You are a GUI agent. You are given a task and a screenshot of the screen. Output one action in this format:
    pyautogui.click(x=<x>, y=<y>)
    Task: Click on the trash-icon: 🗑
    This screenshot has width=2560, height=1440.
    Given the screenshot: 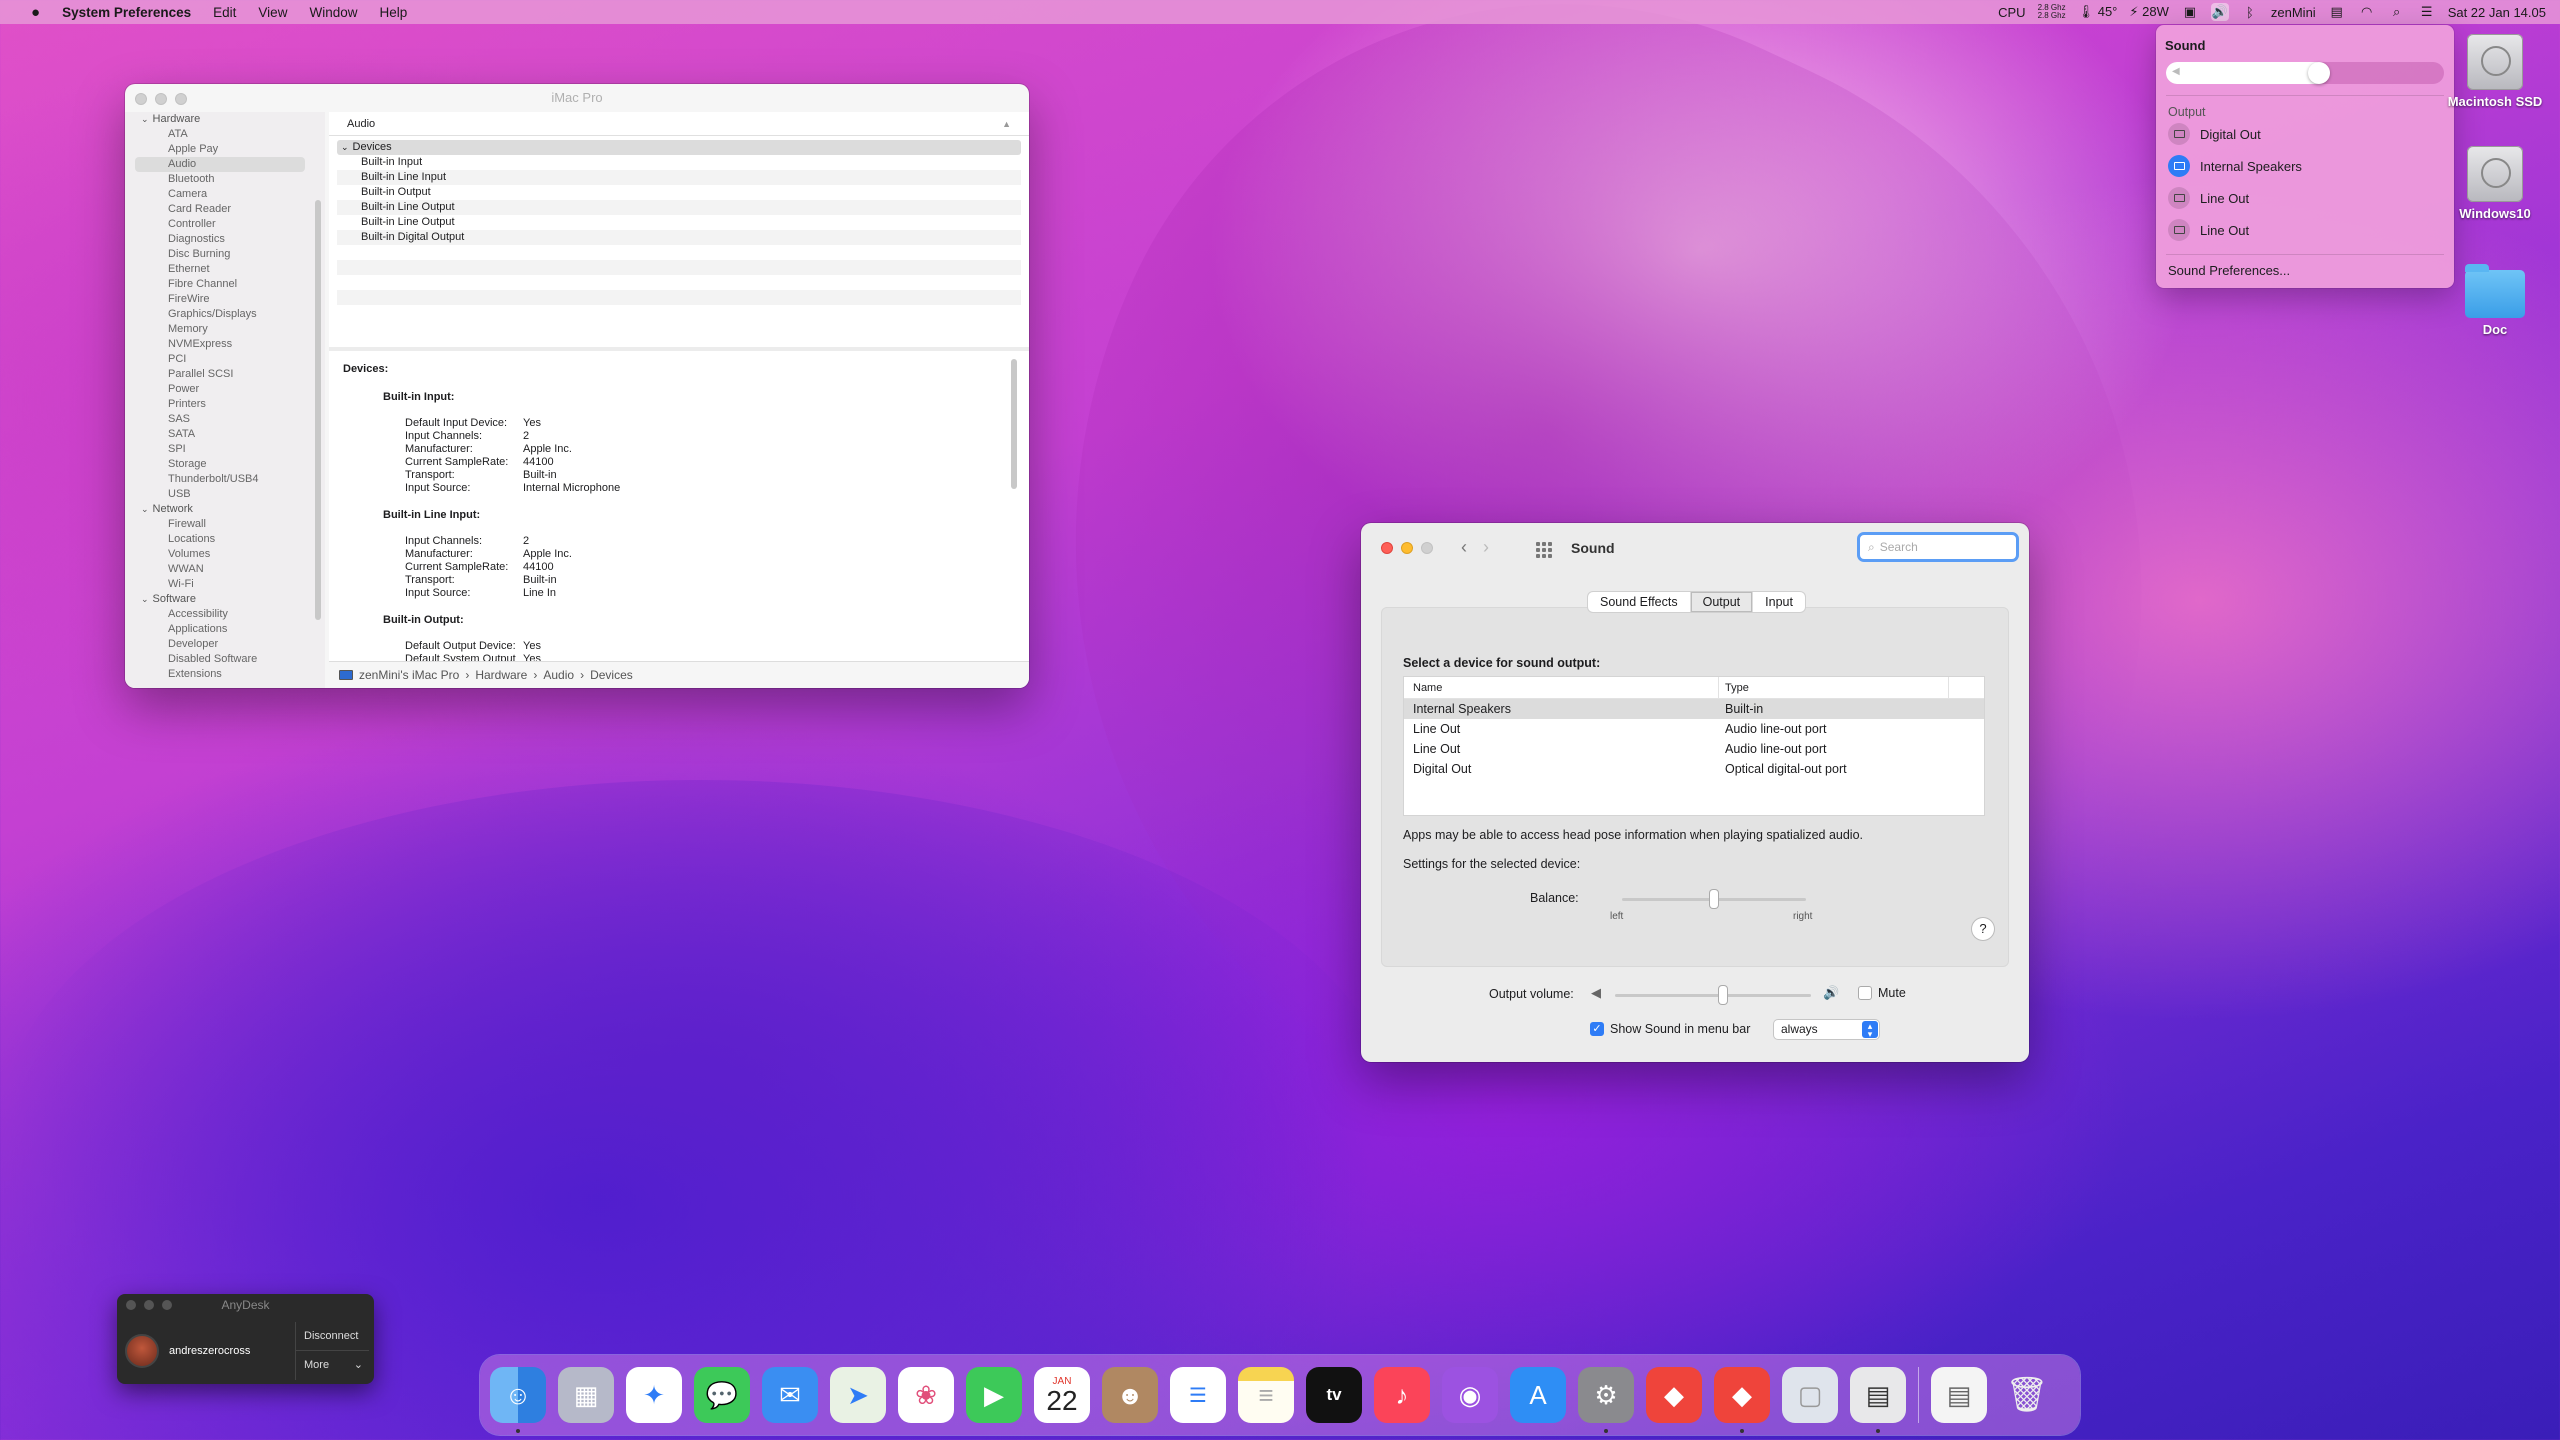 What is the action you would take?
    pyautogui.click(x=2027, y=1395)
    